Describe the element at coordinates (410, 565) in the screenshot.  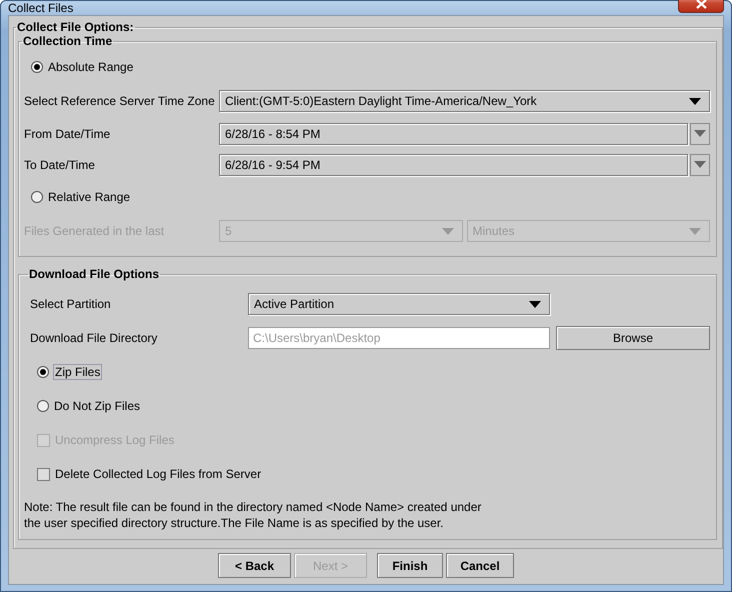
I see `dialog-button: Finish` at that location.